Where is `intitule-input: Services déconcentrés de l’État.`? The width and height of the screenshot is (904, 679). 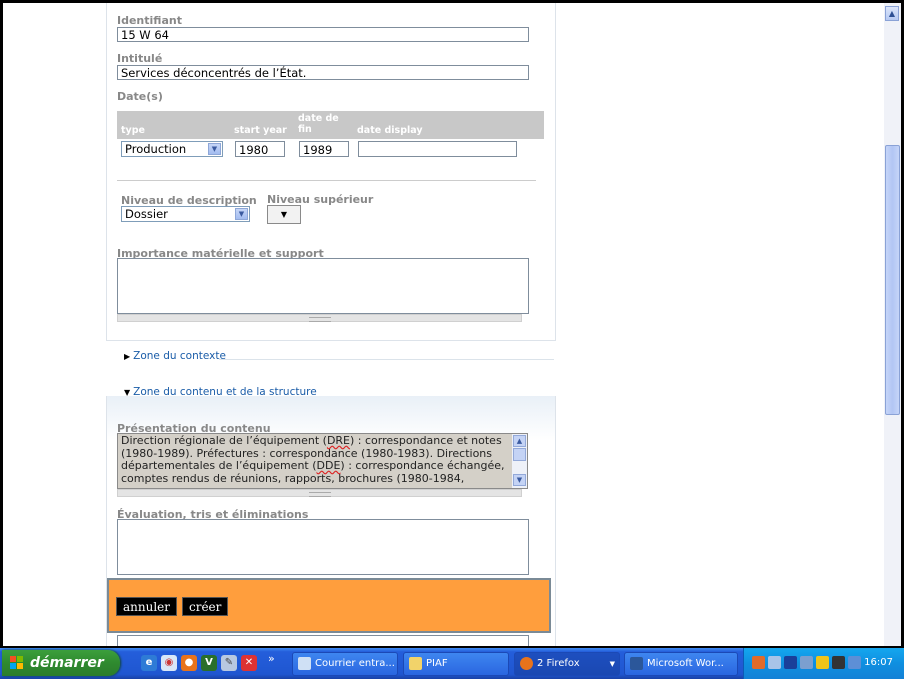 intitule-input: Services déconcentrés de l’État. is located at coordinates (323, 72).